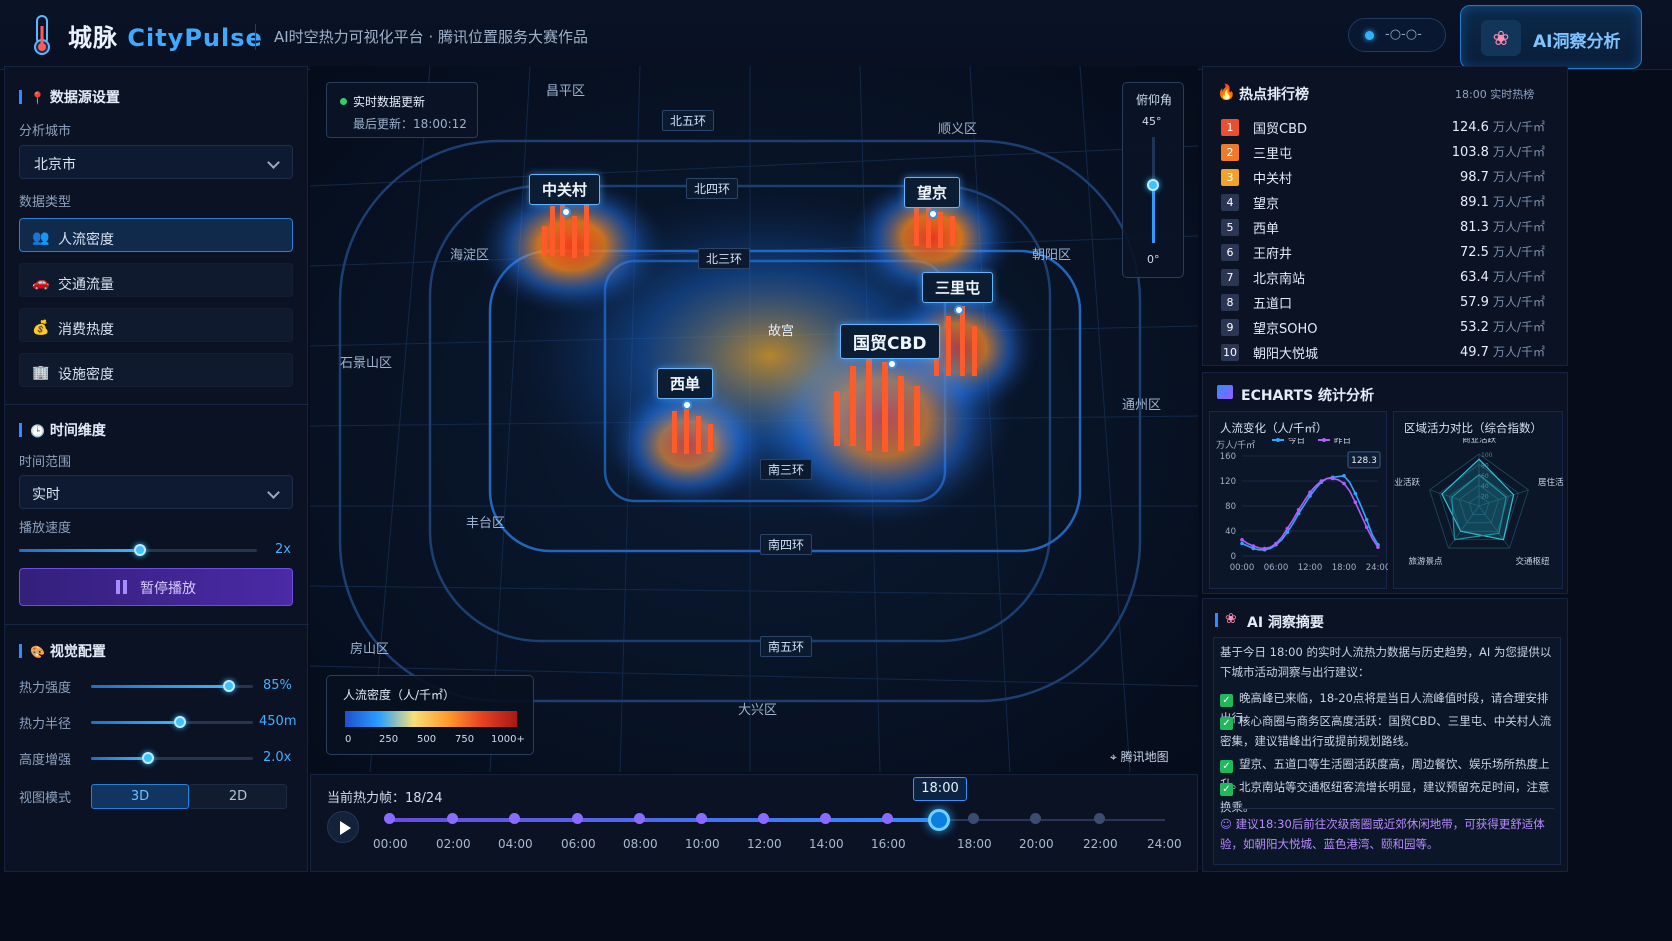 The width and height of the screenshot is (1672, 941). Describe the element at coordinates (140, 796) in the screenshot. I see `view-mode-3d-button: 3D` at that location.